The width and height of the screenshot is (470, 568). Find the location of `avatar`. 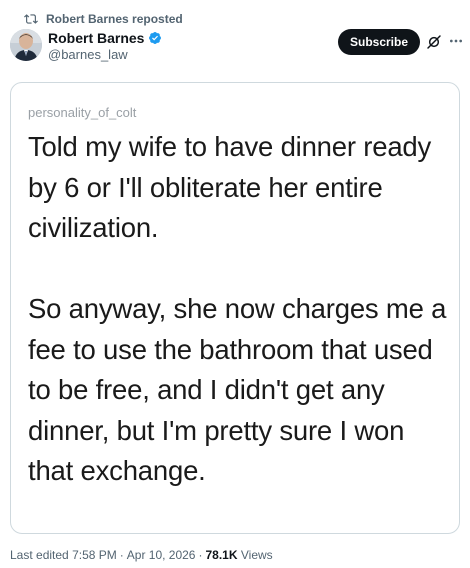

avatar is located at coordinates (26, 45).